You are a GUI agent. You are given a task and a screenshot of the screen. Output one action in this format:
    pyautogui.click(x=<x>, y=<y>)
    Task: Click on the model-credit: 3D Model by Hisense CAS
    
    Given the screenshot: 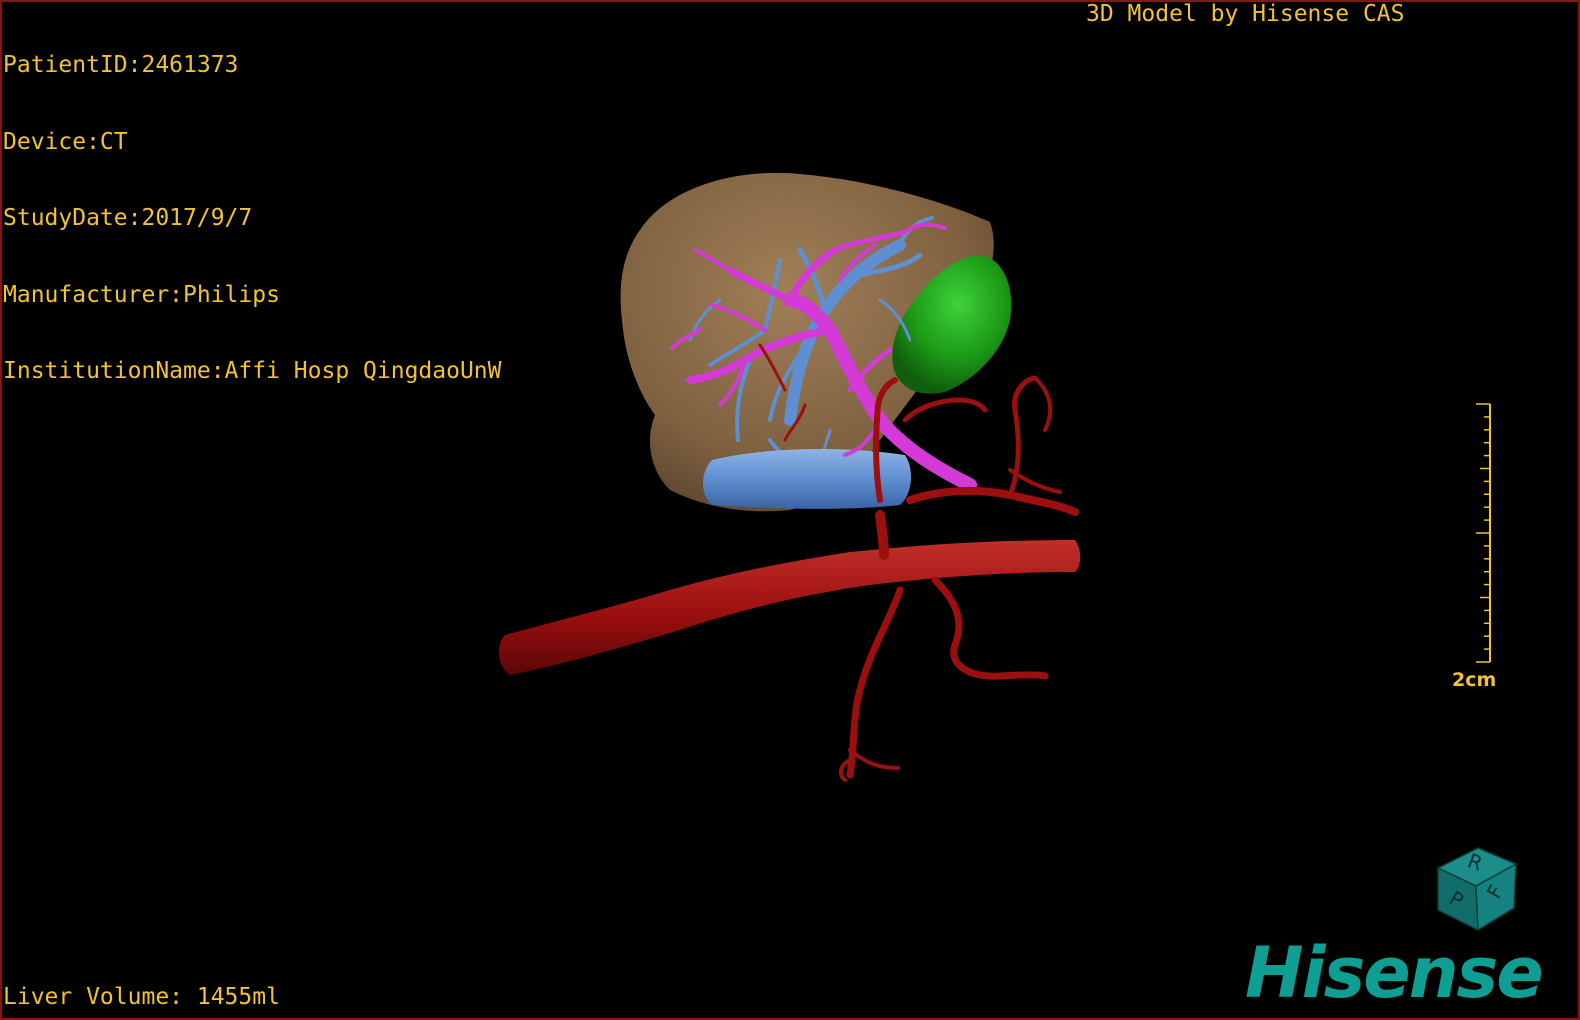 What is the action you would take?
    pyautogui.click(x=1245, y=14)
    